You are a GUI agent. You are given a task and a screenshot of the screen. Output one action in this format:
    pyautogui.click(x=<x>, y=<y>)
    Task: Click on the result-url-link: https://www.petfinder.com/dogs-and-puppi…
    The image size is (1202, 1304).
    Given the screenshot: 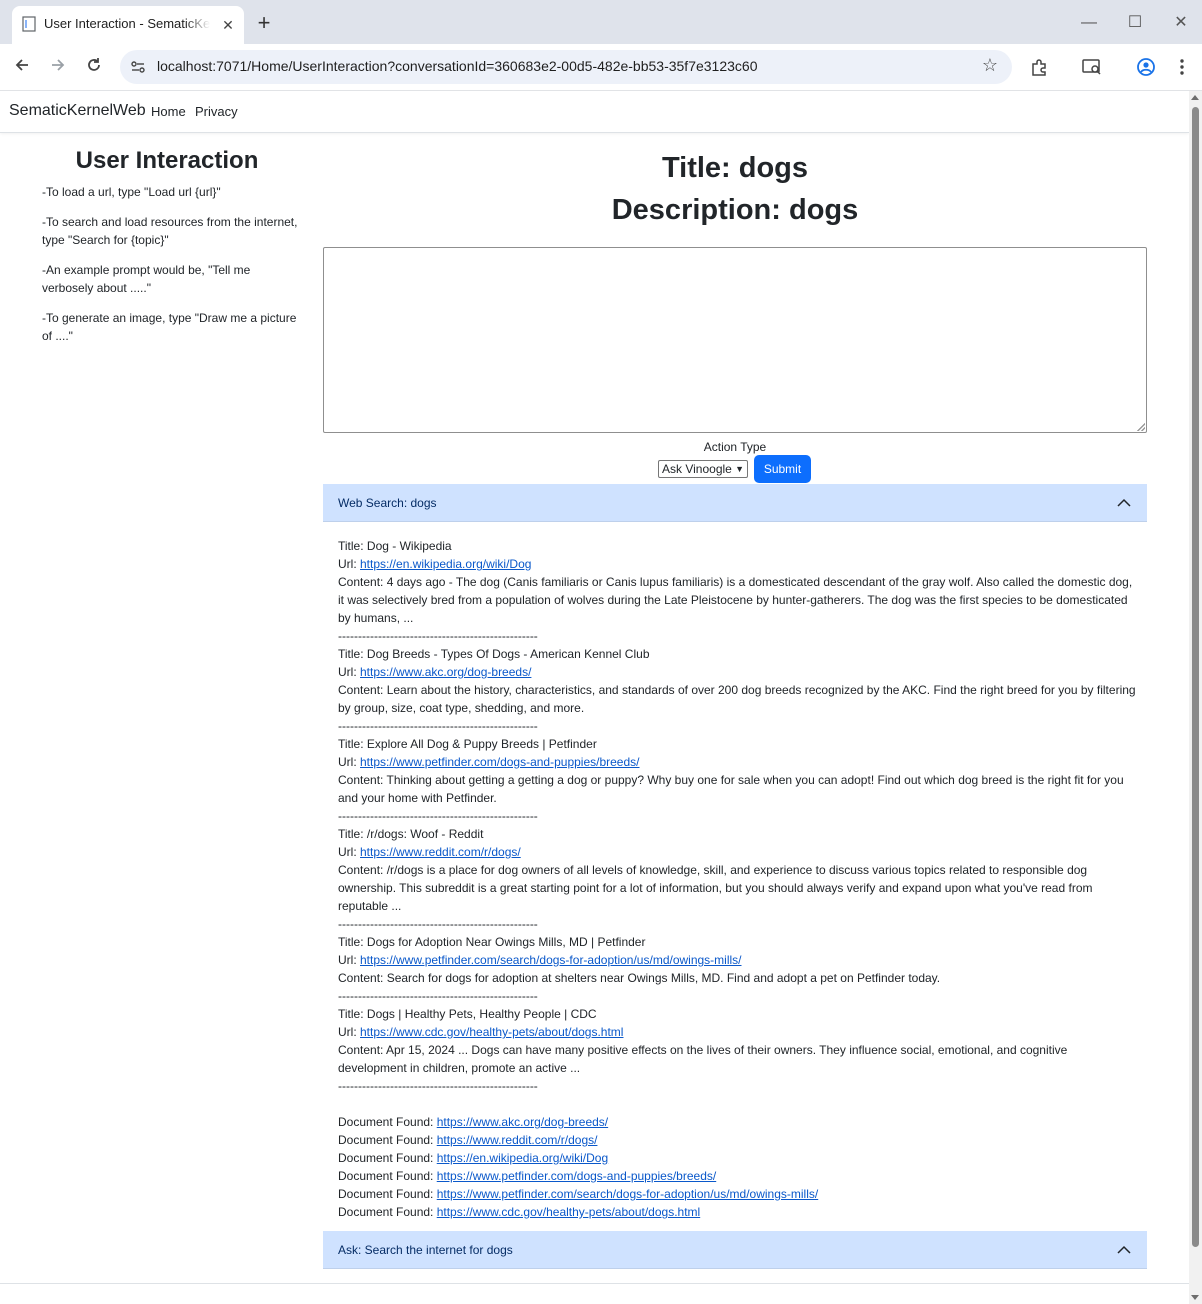 What is the action you would take?
    pyautogui.click(x=500, y=762)
    